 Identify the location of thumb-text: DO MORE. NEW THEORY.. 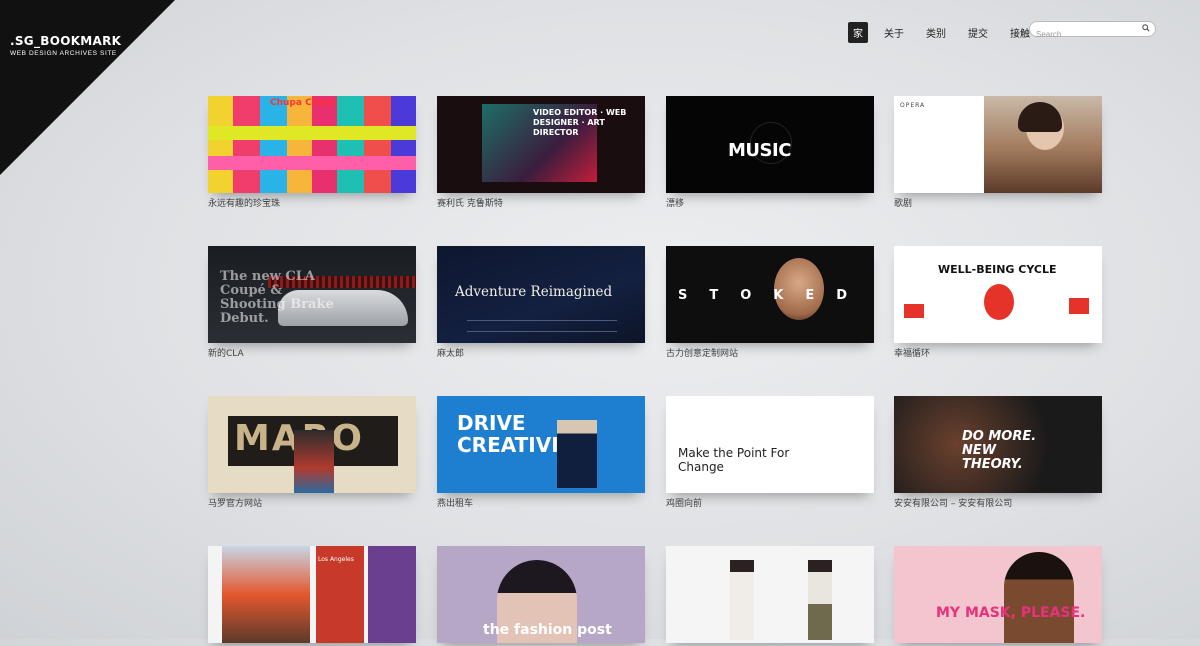
(999, 450).